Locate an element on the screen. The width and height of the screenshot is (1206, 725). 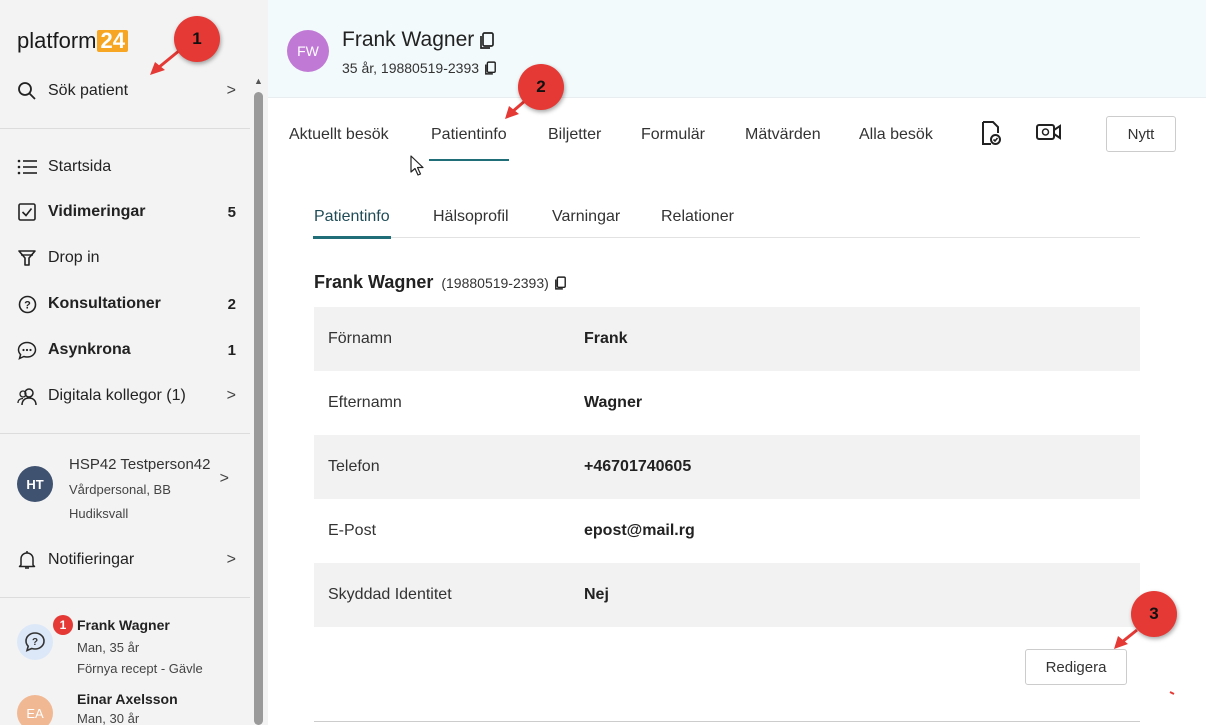
question-icon: ? is located at coordinates (27, 304).